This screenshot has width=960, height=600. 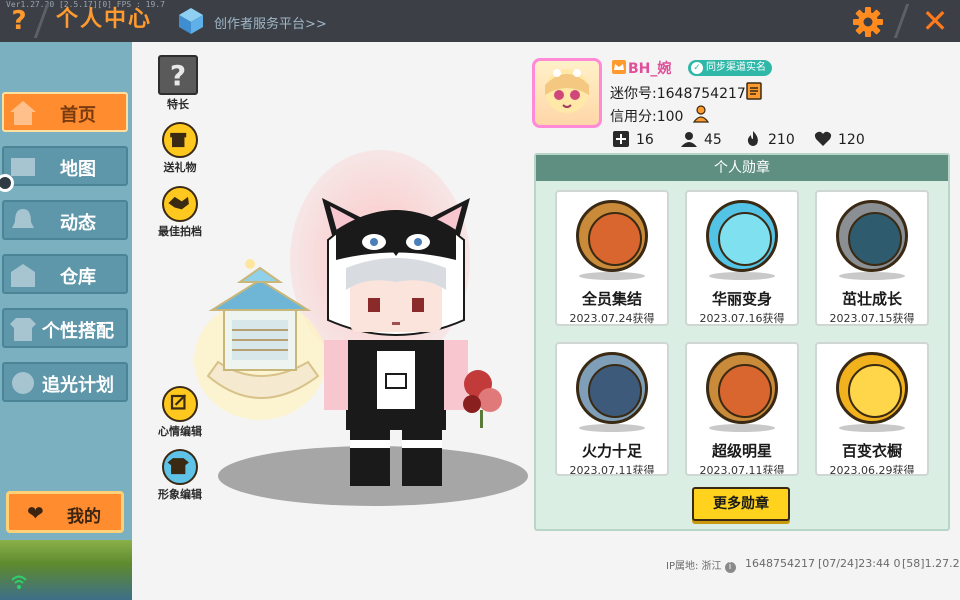 What do you see at coordinates (701, 139) in the screenshot?
I see `stat-item: 45` at bounding box center [701, 139].